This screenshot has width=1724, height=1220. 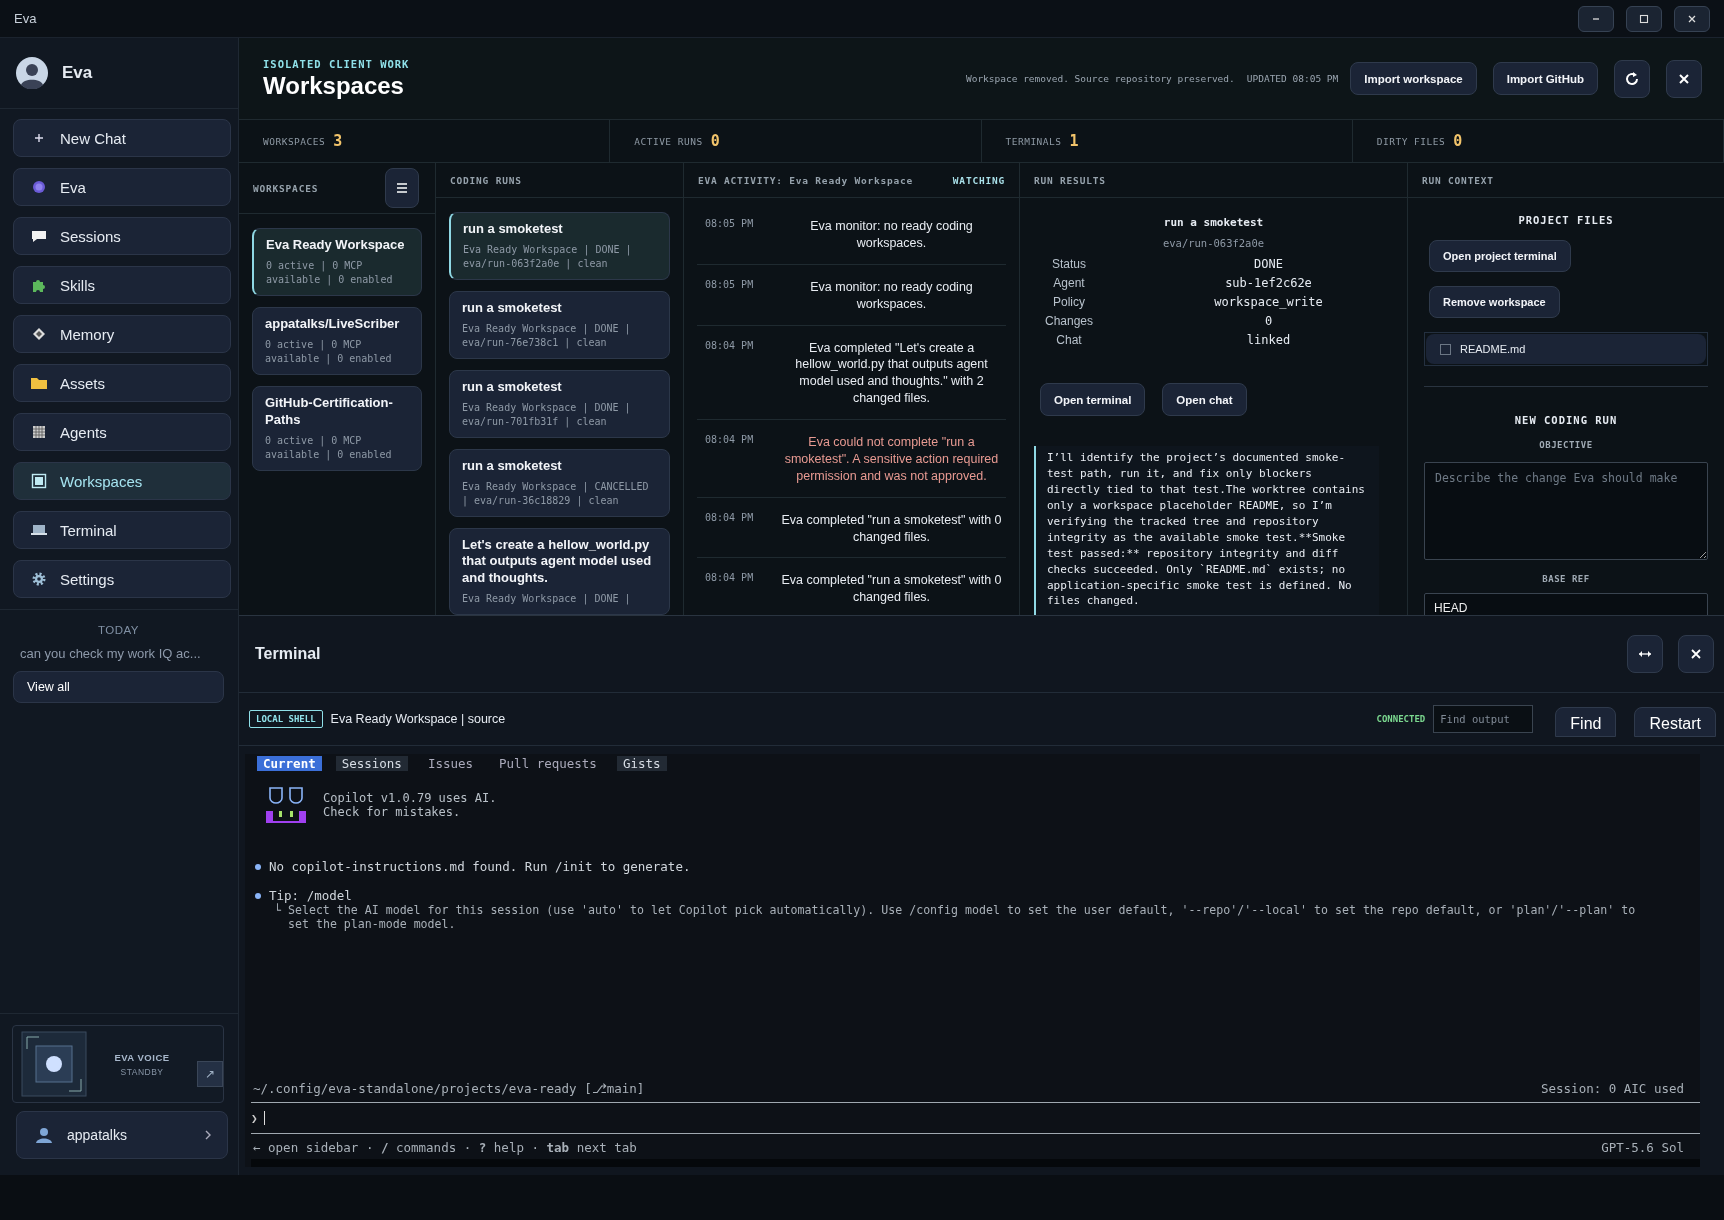 What do you see at coordinates (118, 687) in the screenshot?
I see `view-all-button: View all` at bounding box center [118, 687].